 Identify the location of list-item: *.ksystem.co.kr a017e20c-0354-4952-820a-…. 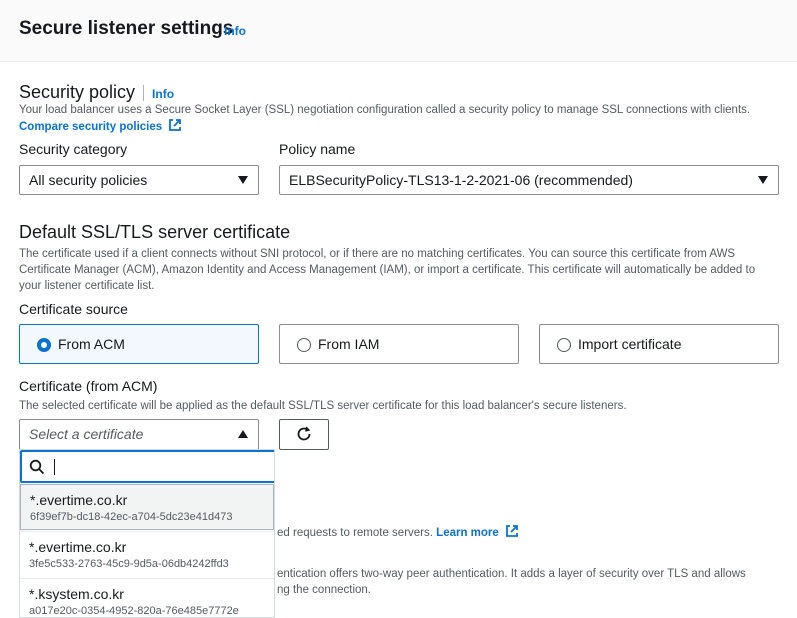
(147, 597).